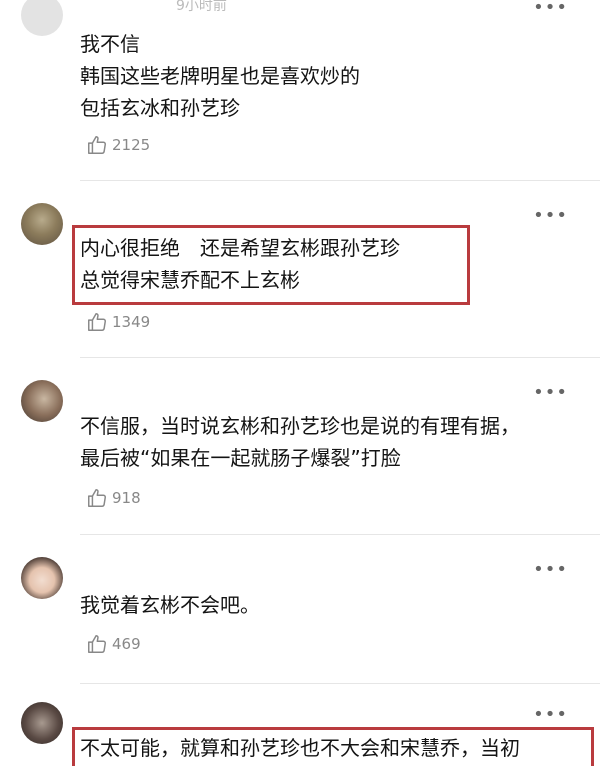 This screenshot has width=600, height=766. I want to click on comment-text: 不太可能，就算和孙艺珍也不大会和宋慧乔，当初, so click(340, 748).